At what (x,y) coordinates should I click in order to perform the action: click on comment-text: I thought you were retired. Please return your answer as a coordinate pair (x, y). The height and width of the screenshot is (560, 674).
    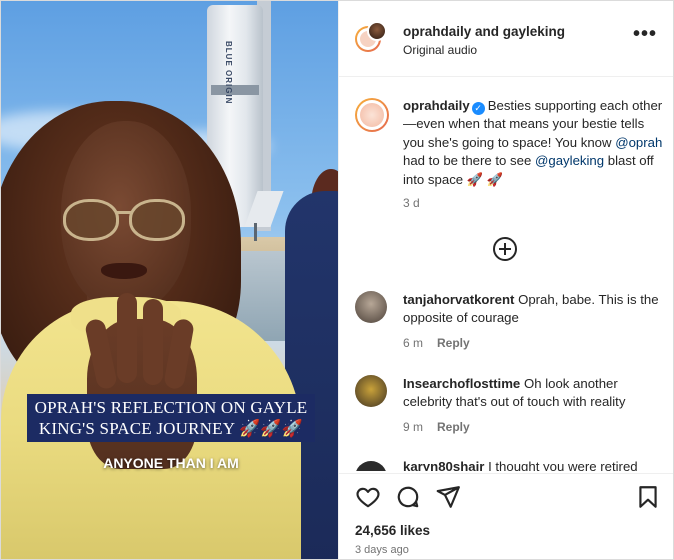
    Looking at the image, I should click on (563, 465).